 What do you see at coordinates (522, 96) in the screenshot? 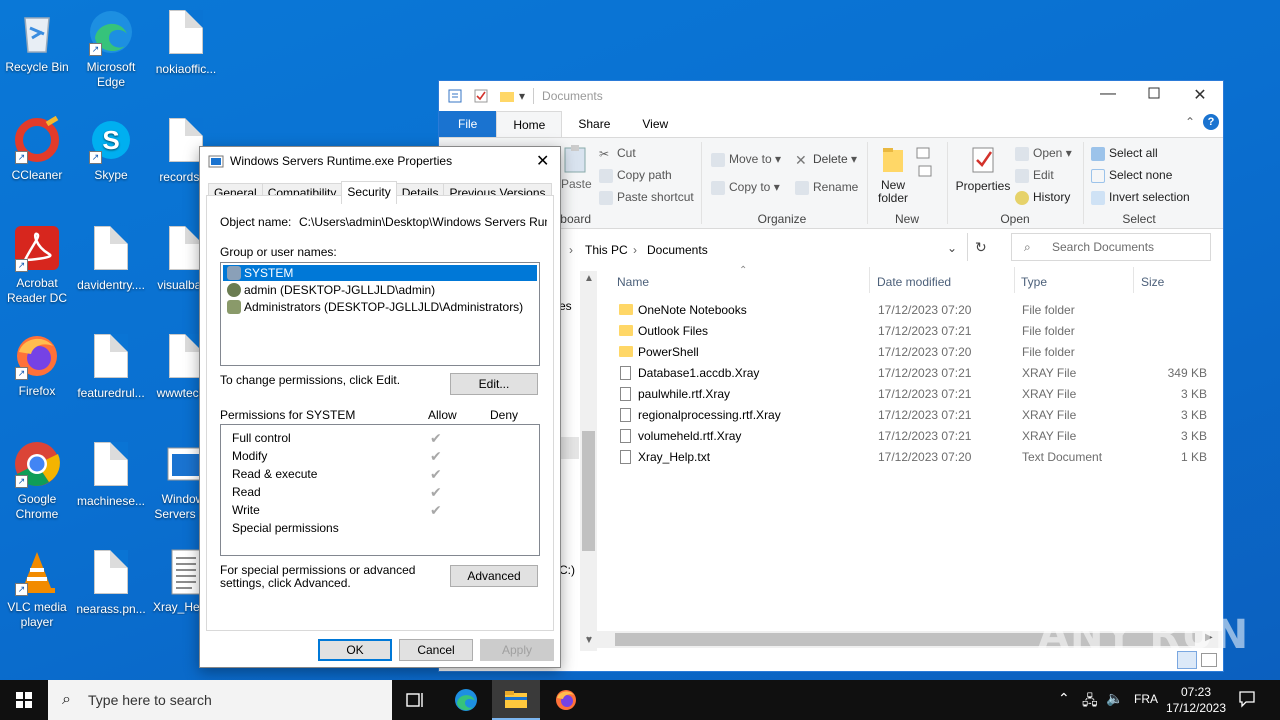
I see `quick-access-dropdown-icon: ▾` at bounding box center [522, 96].